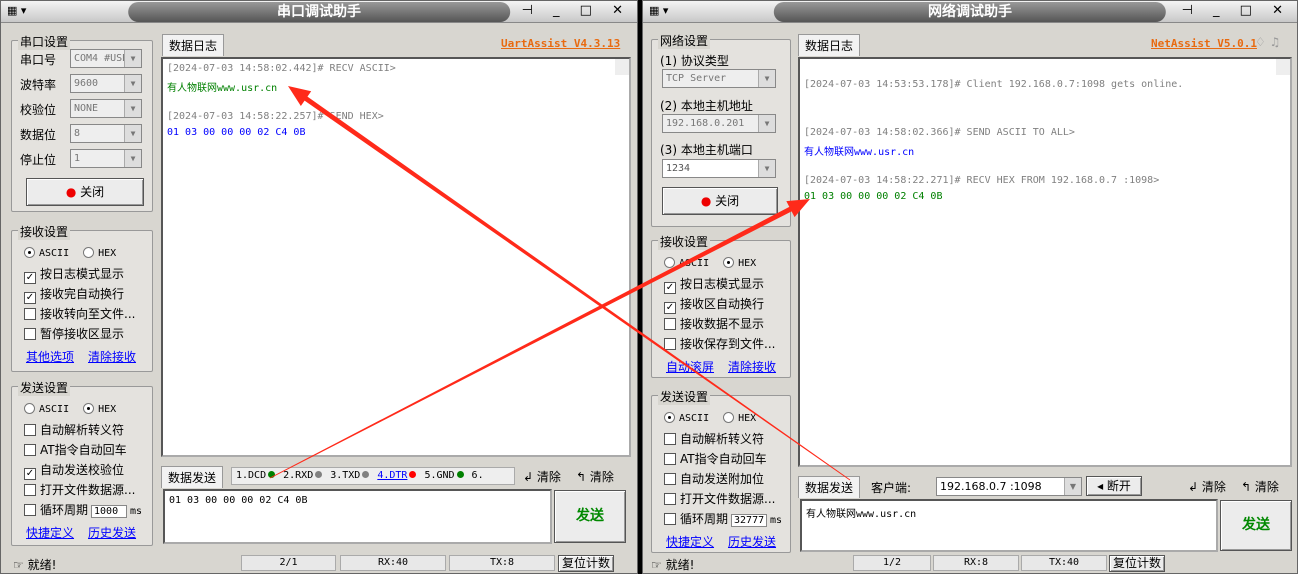 The height and width of the screenshot is (574, 1298). Describe the element at coordinates (719, 78) in the screenshot. I see `protocol-select: TCP Server` at that location.